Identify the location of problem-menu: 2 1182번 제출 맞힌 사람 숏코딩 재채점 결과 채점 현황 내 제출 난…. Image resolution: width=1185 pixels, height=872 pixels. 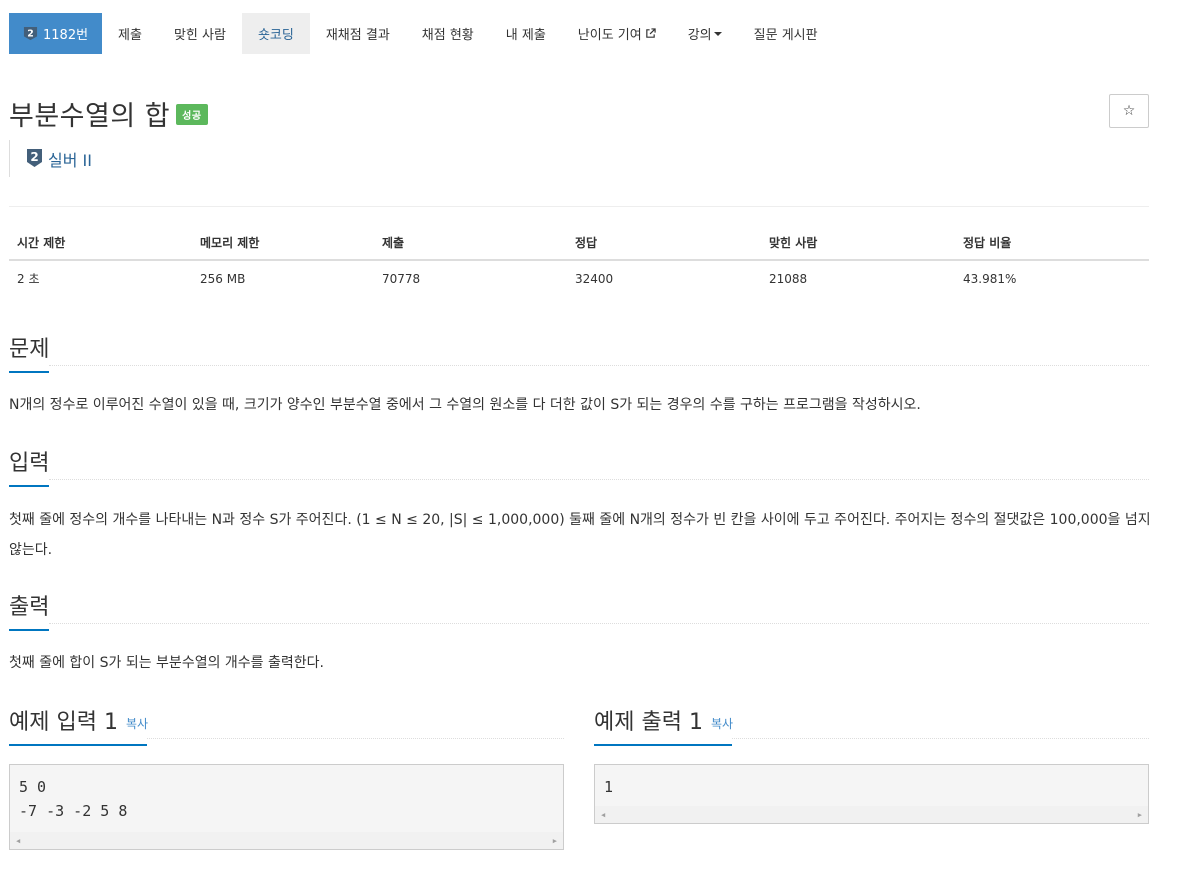
(421, 33).